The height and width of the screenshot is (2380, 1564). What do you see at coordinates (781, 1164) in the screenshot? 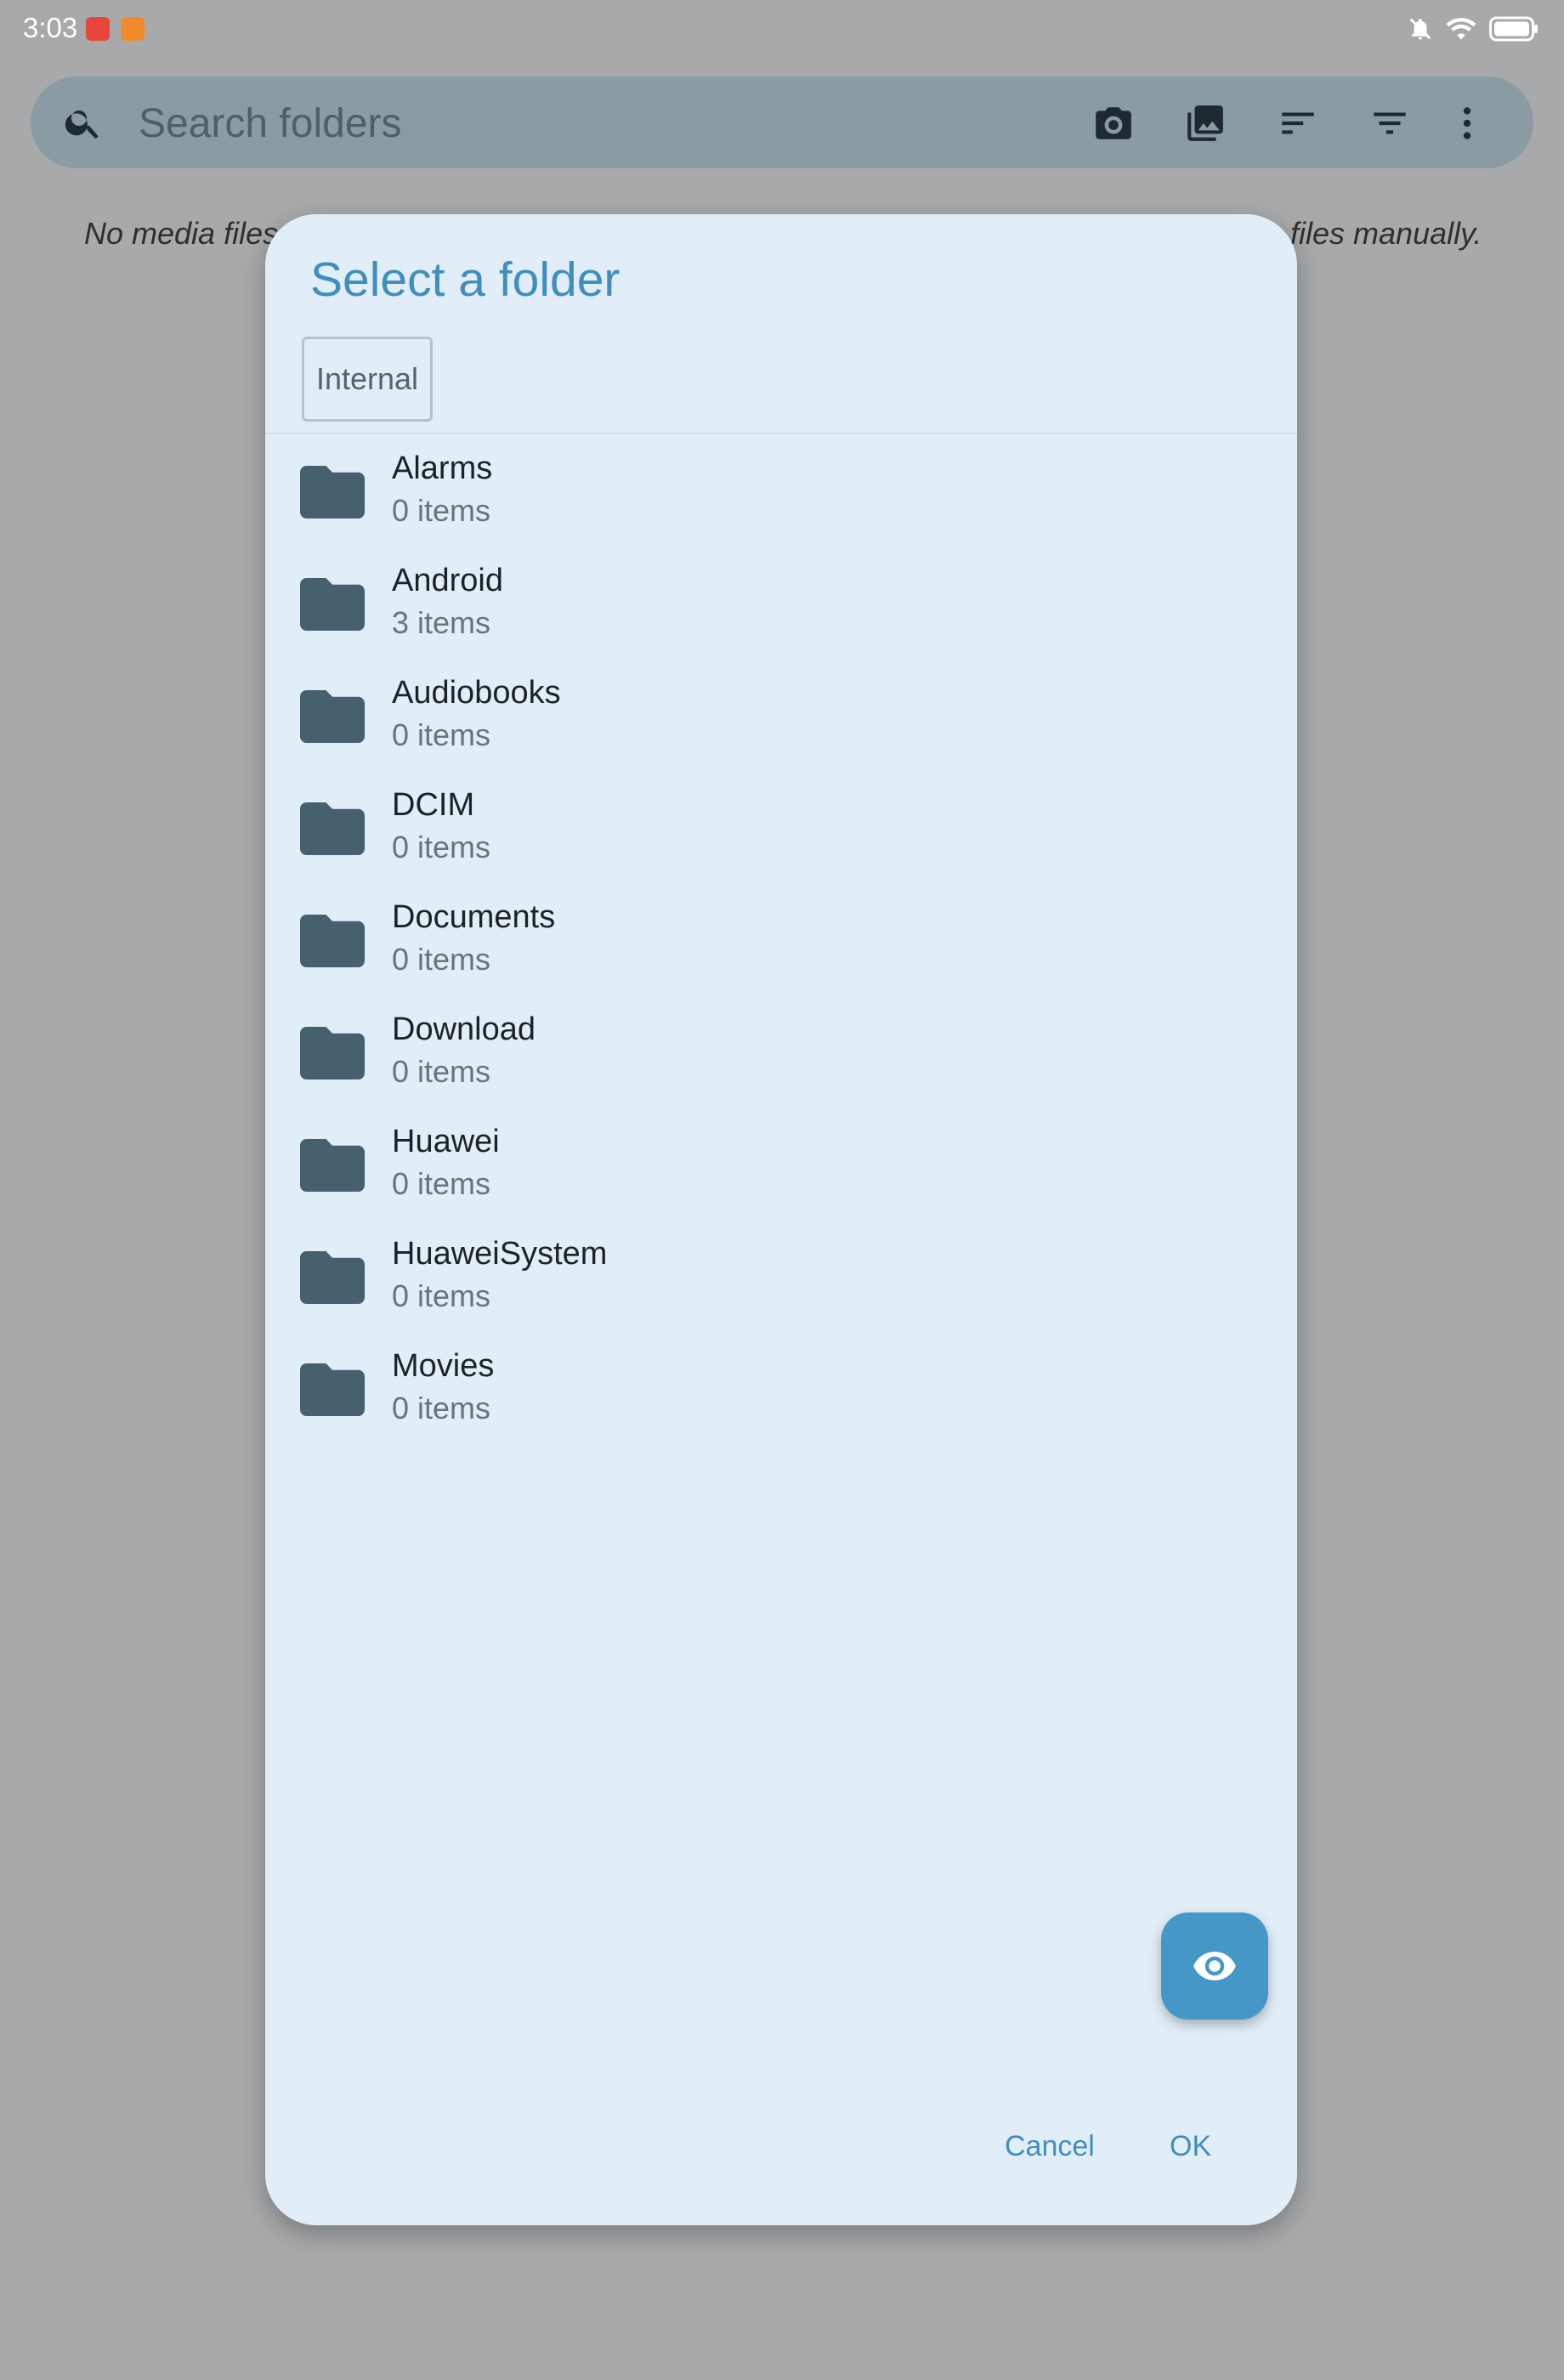
I see `folder-item: Huawei 0 items` at bounding box center [781, 1164].